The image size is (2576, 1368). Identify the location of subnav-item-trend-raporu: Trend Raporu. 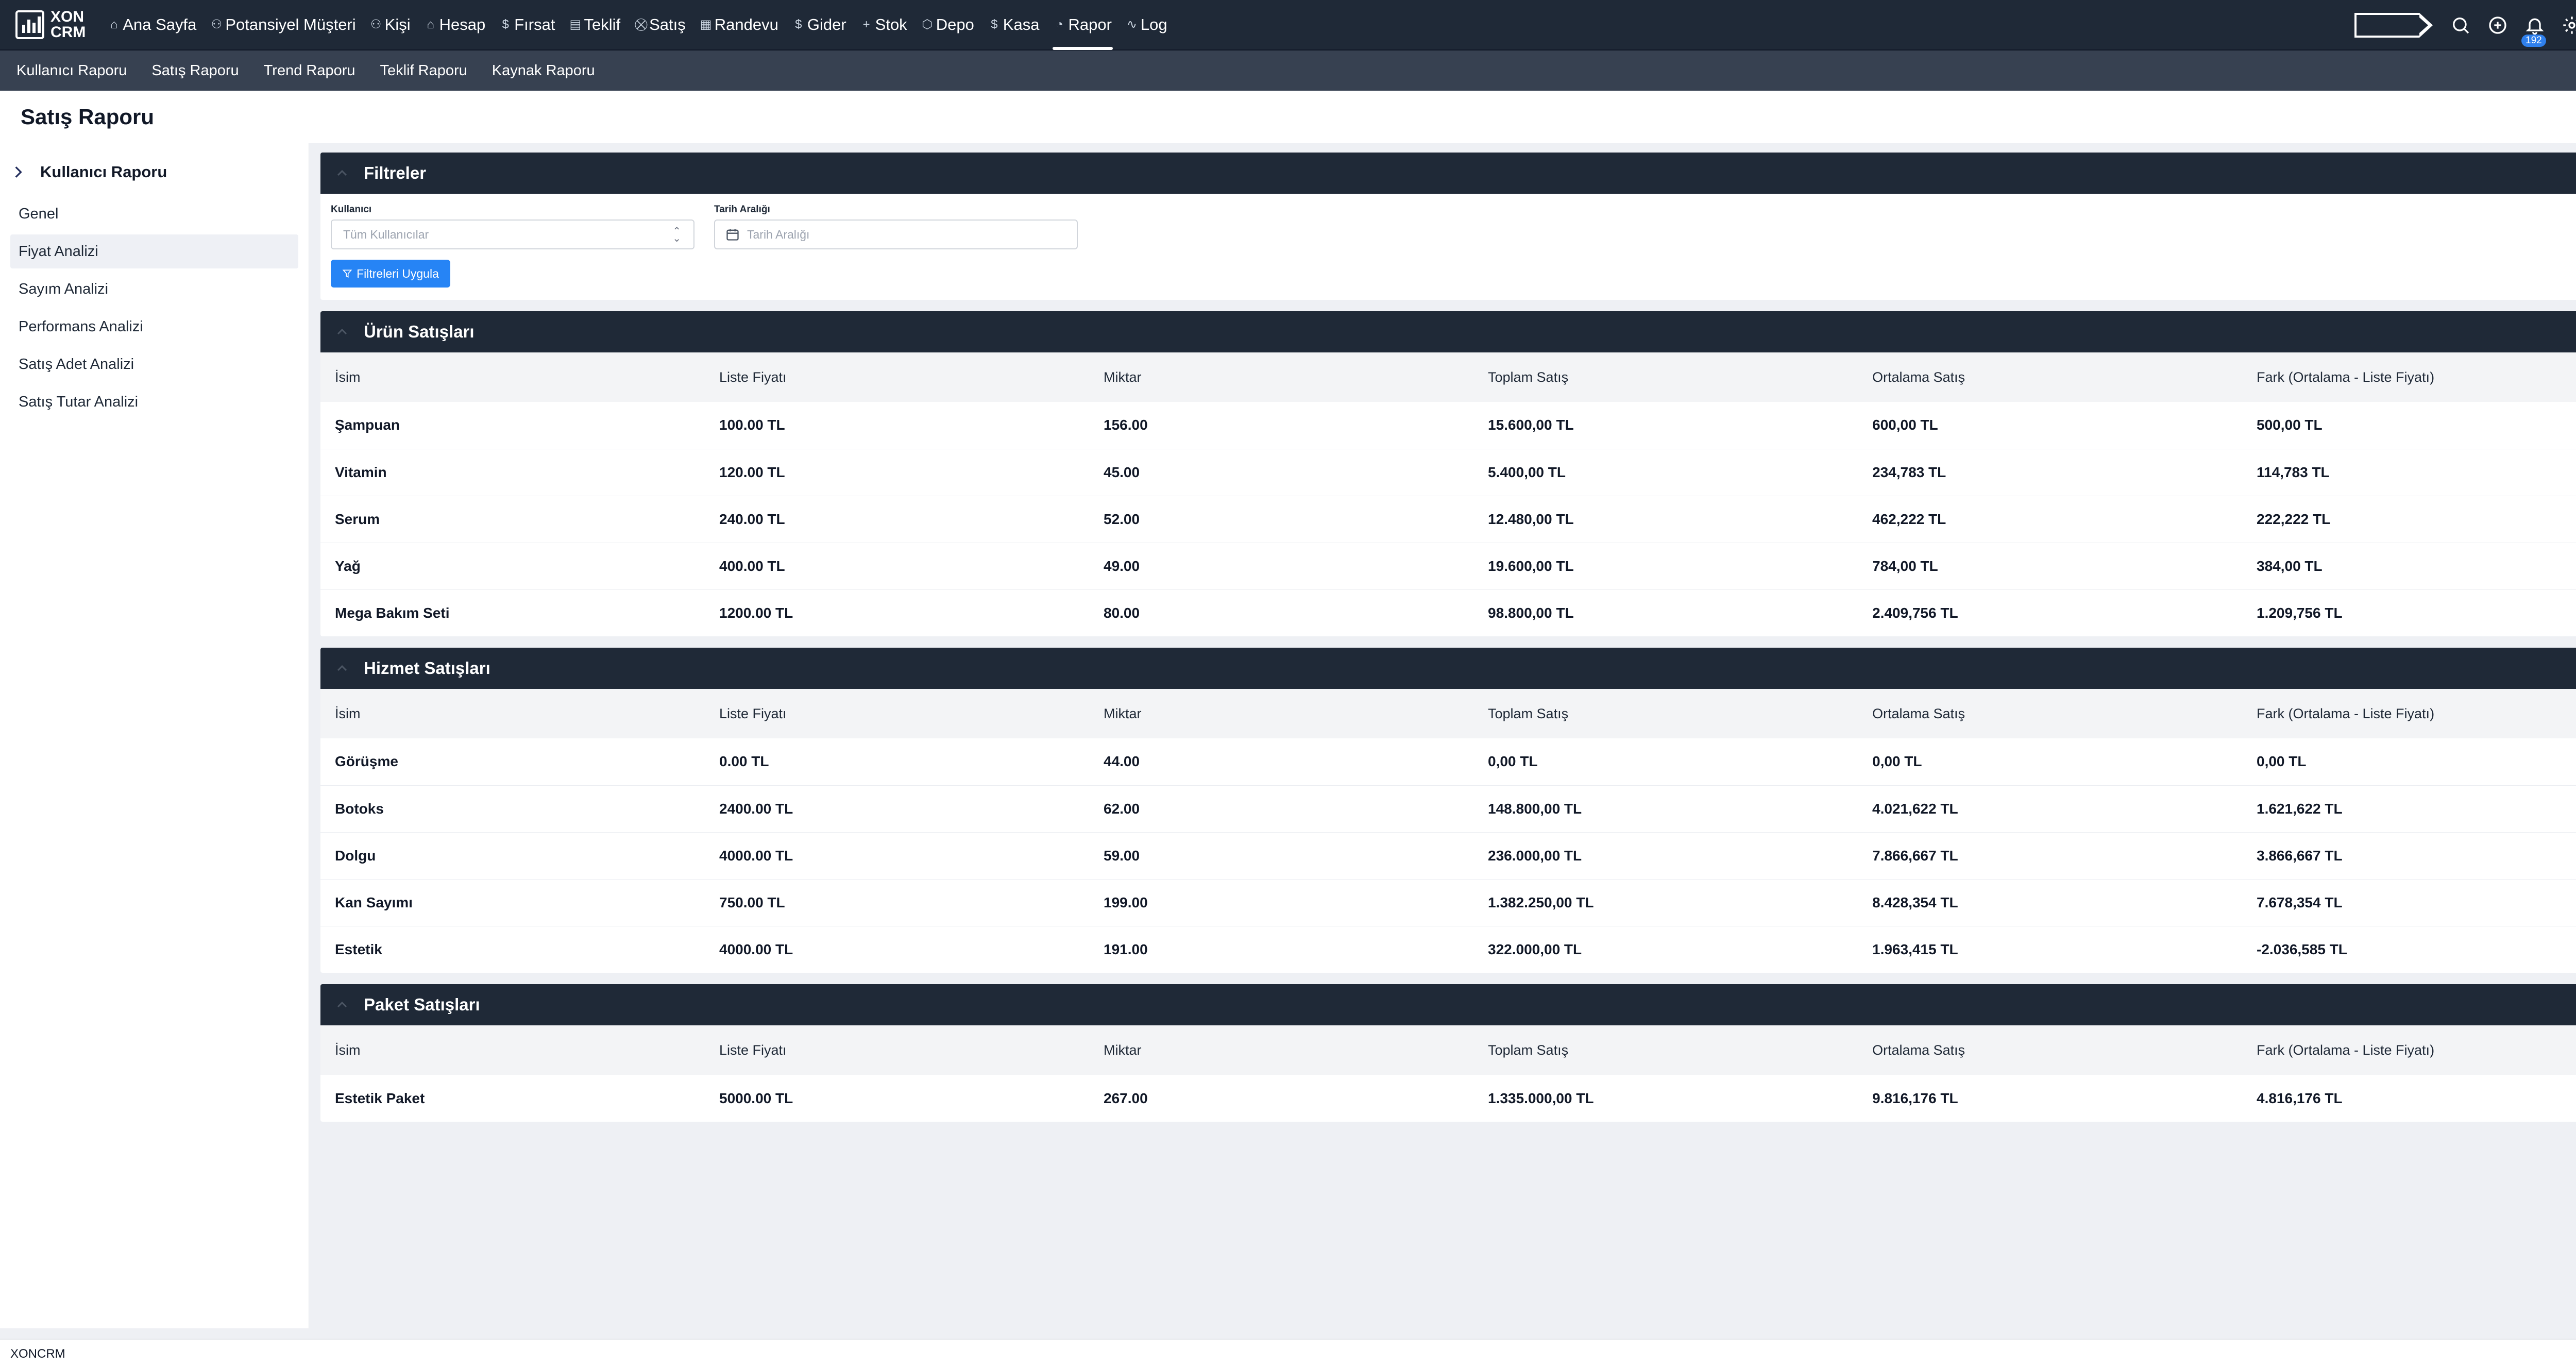
(309, 70).